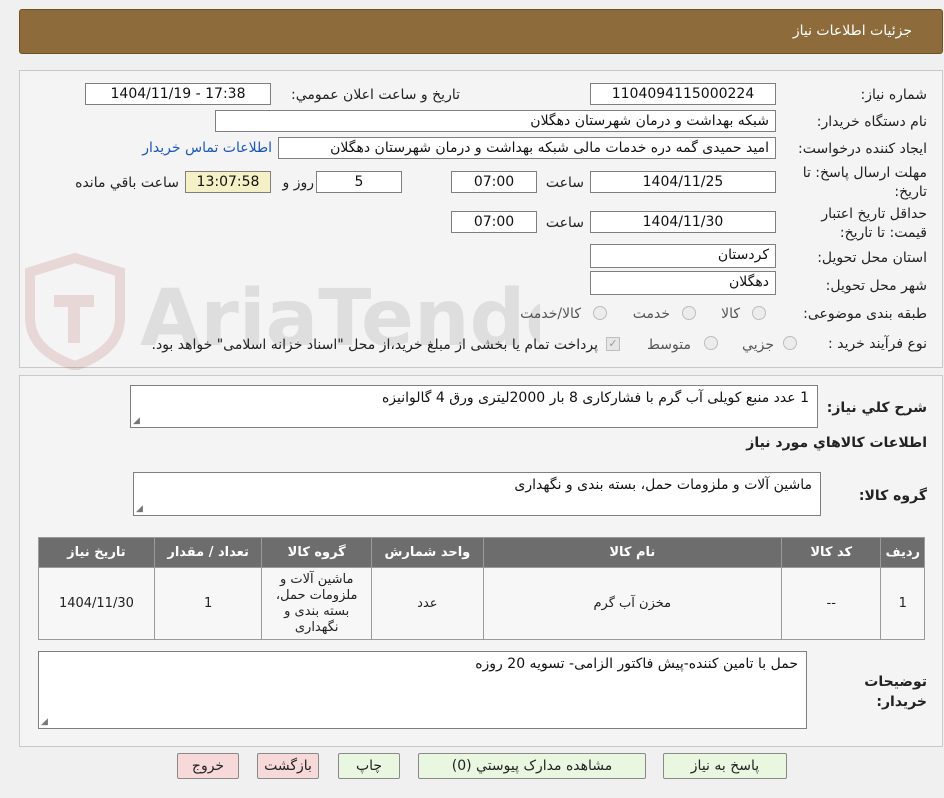  What do you see at coordinates (871, 122) in the screenshot?
I see `buyer-label: نام دستگاه خريدار:` at bounding box center [871, 122].